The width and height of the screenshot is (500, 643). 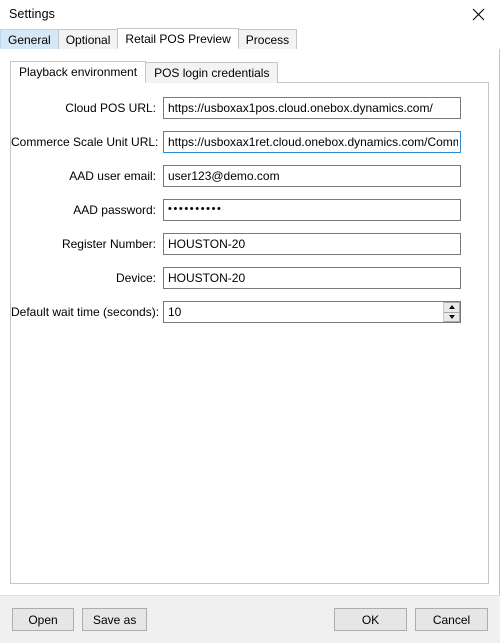 I want to click on title-bar: Settings, so click(x=250, y=14).